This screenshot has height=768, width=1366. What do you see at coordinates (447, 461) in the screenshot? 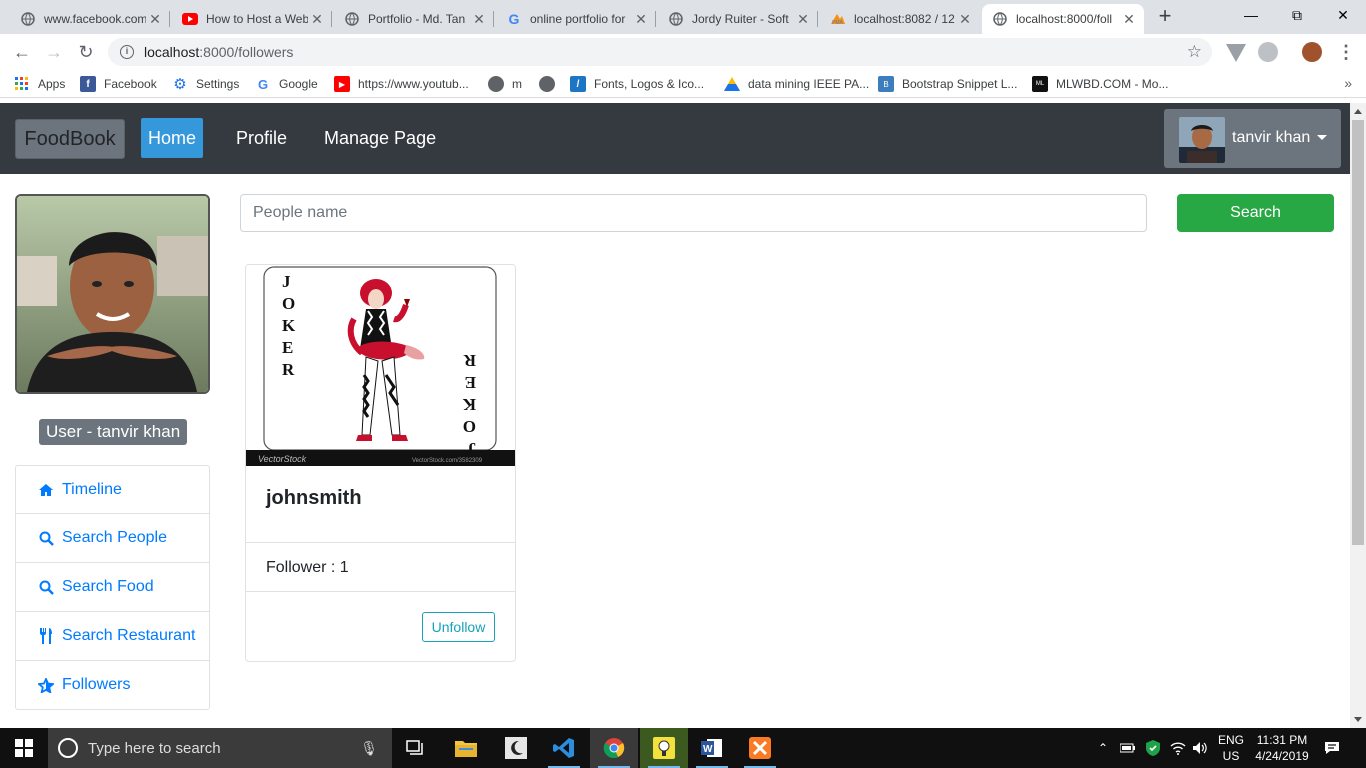
I see `svg-text: VectorStock.com/3582309` at bounding box center [447, 461].